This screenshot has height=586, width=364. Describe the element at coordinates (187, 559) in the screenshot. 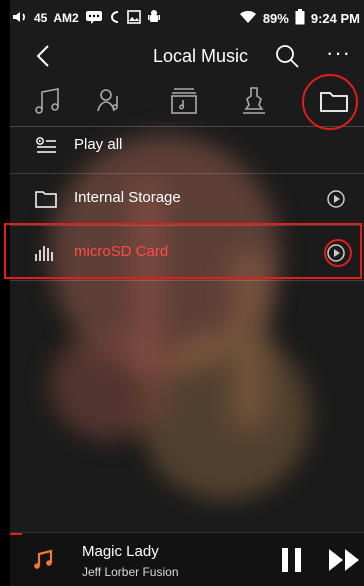

I see `now-playing-bar: Magic Lady Jeff Lorber Fusion` at that location.